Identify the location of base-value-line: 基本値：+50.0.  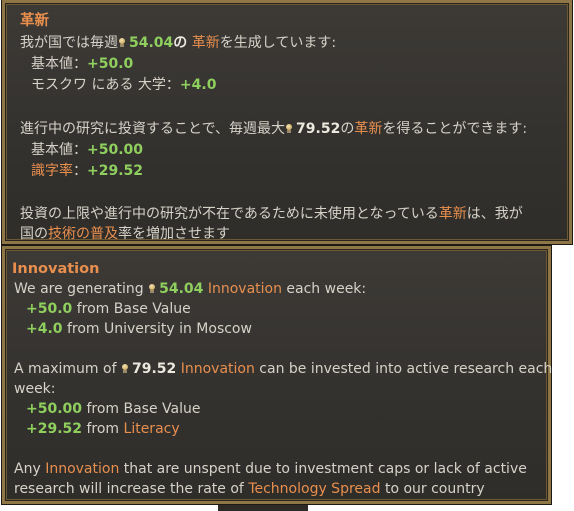
(82, 64).